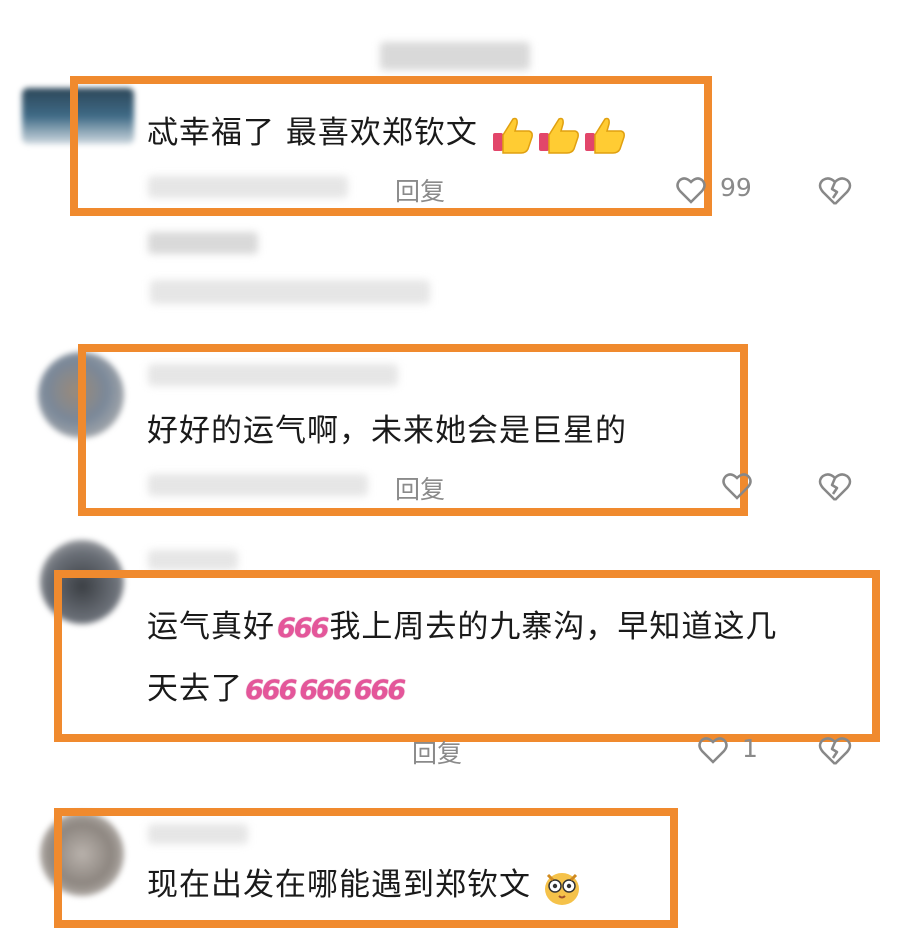  Describe the element at coordinates (562, 887) in the screenshot. I see `shocked-owl-emoji` at that location.